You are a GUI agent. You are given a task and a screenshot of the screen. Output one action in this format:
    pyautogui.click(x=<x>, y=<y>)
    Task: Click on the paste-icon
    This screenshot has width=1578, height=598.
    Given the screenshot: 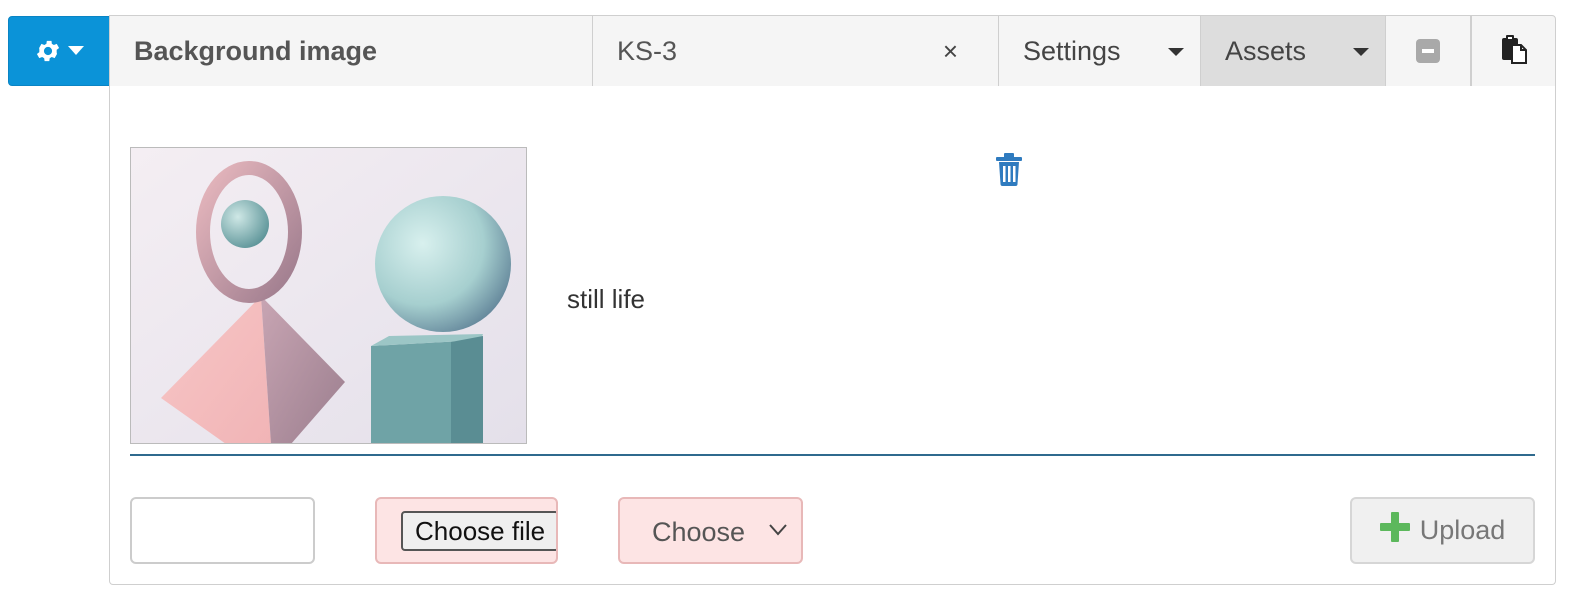 What is the action you would take?
    pyautogui.click(x=1514, y=51)
    